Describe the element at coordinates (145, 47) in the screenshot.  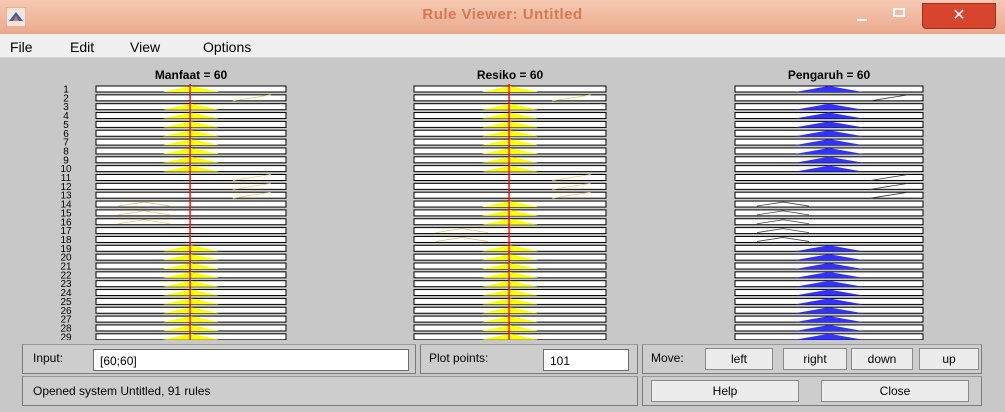
I see `menu-view: View` at that location.